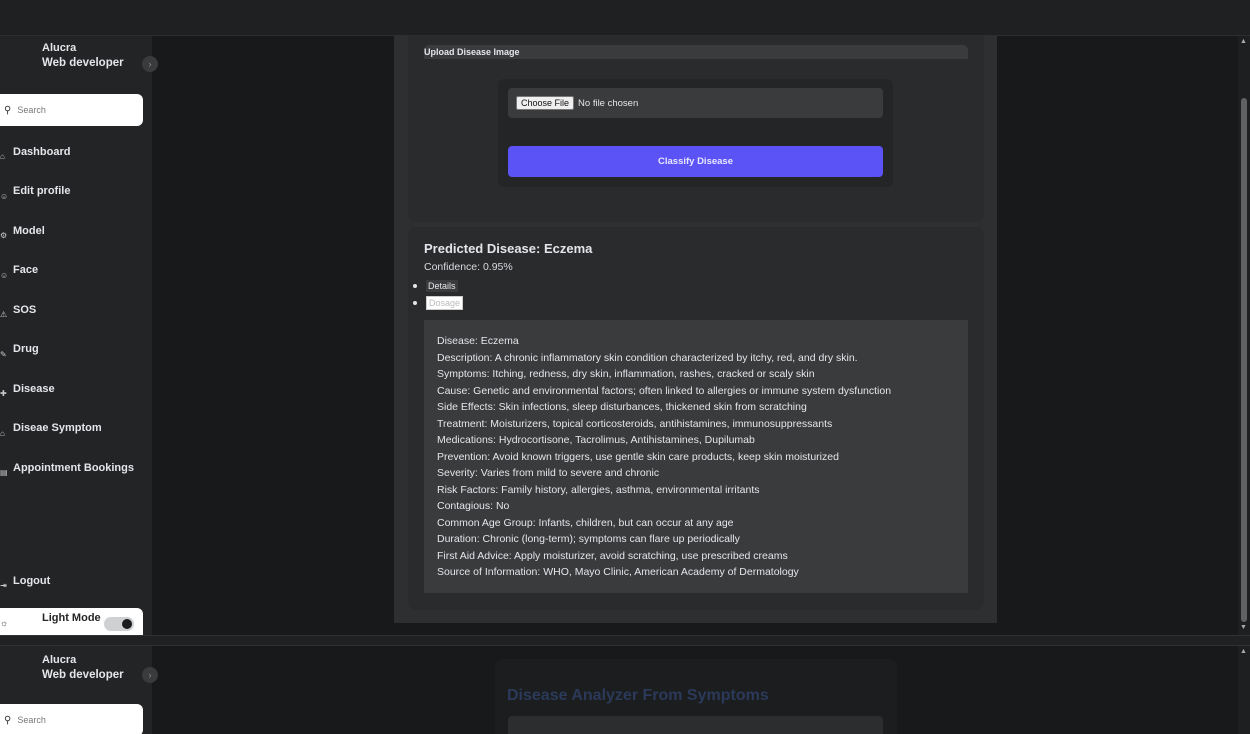 Image resolution: width=1250 pixels, height=734 pixels. What do you see at coordinates (1244, 360) in the screenshot?
I see `scroll-thumb` at bounding box center [1244, 360].